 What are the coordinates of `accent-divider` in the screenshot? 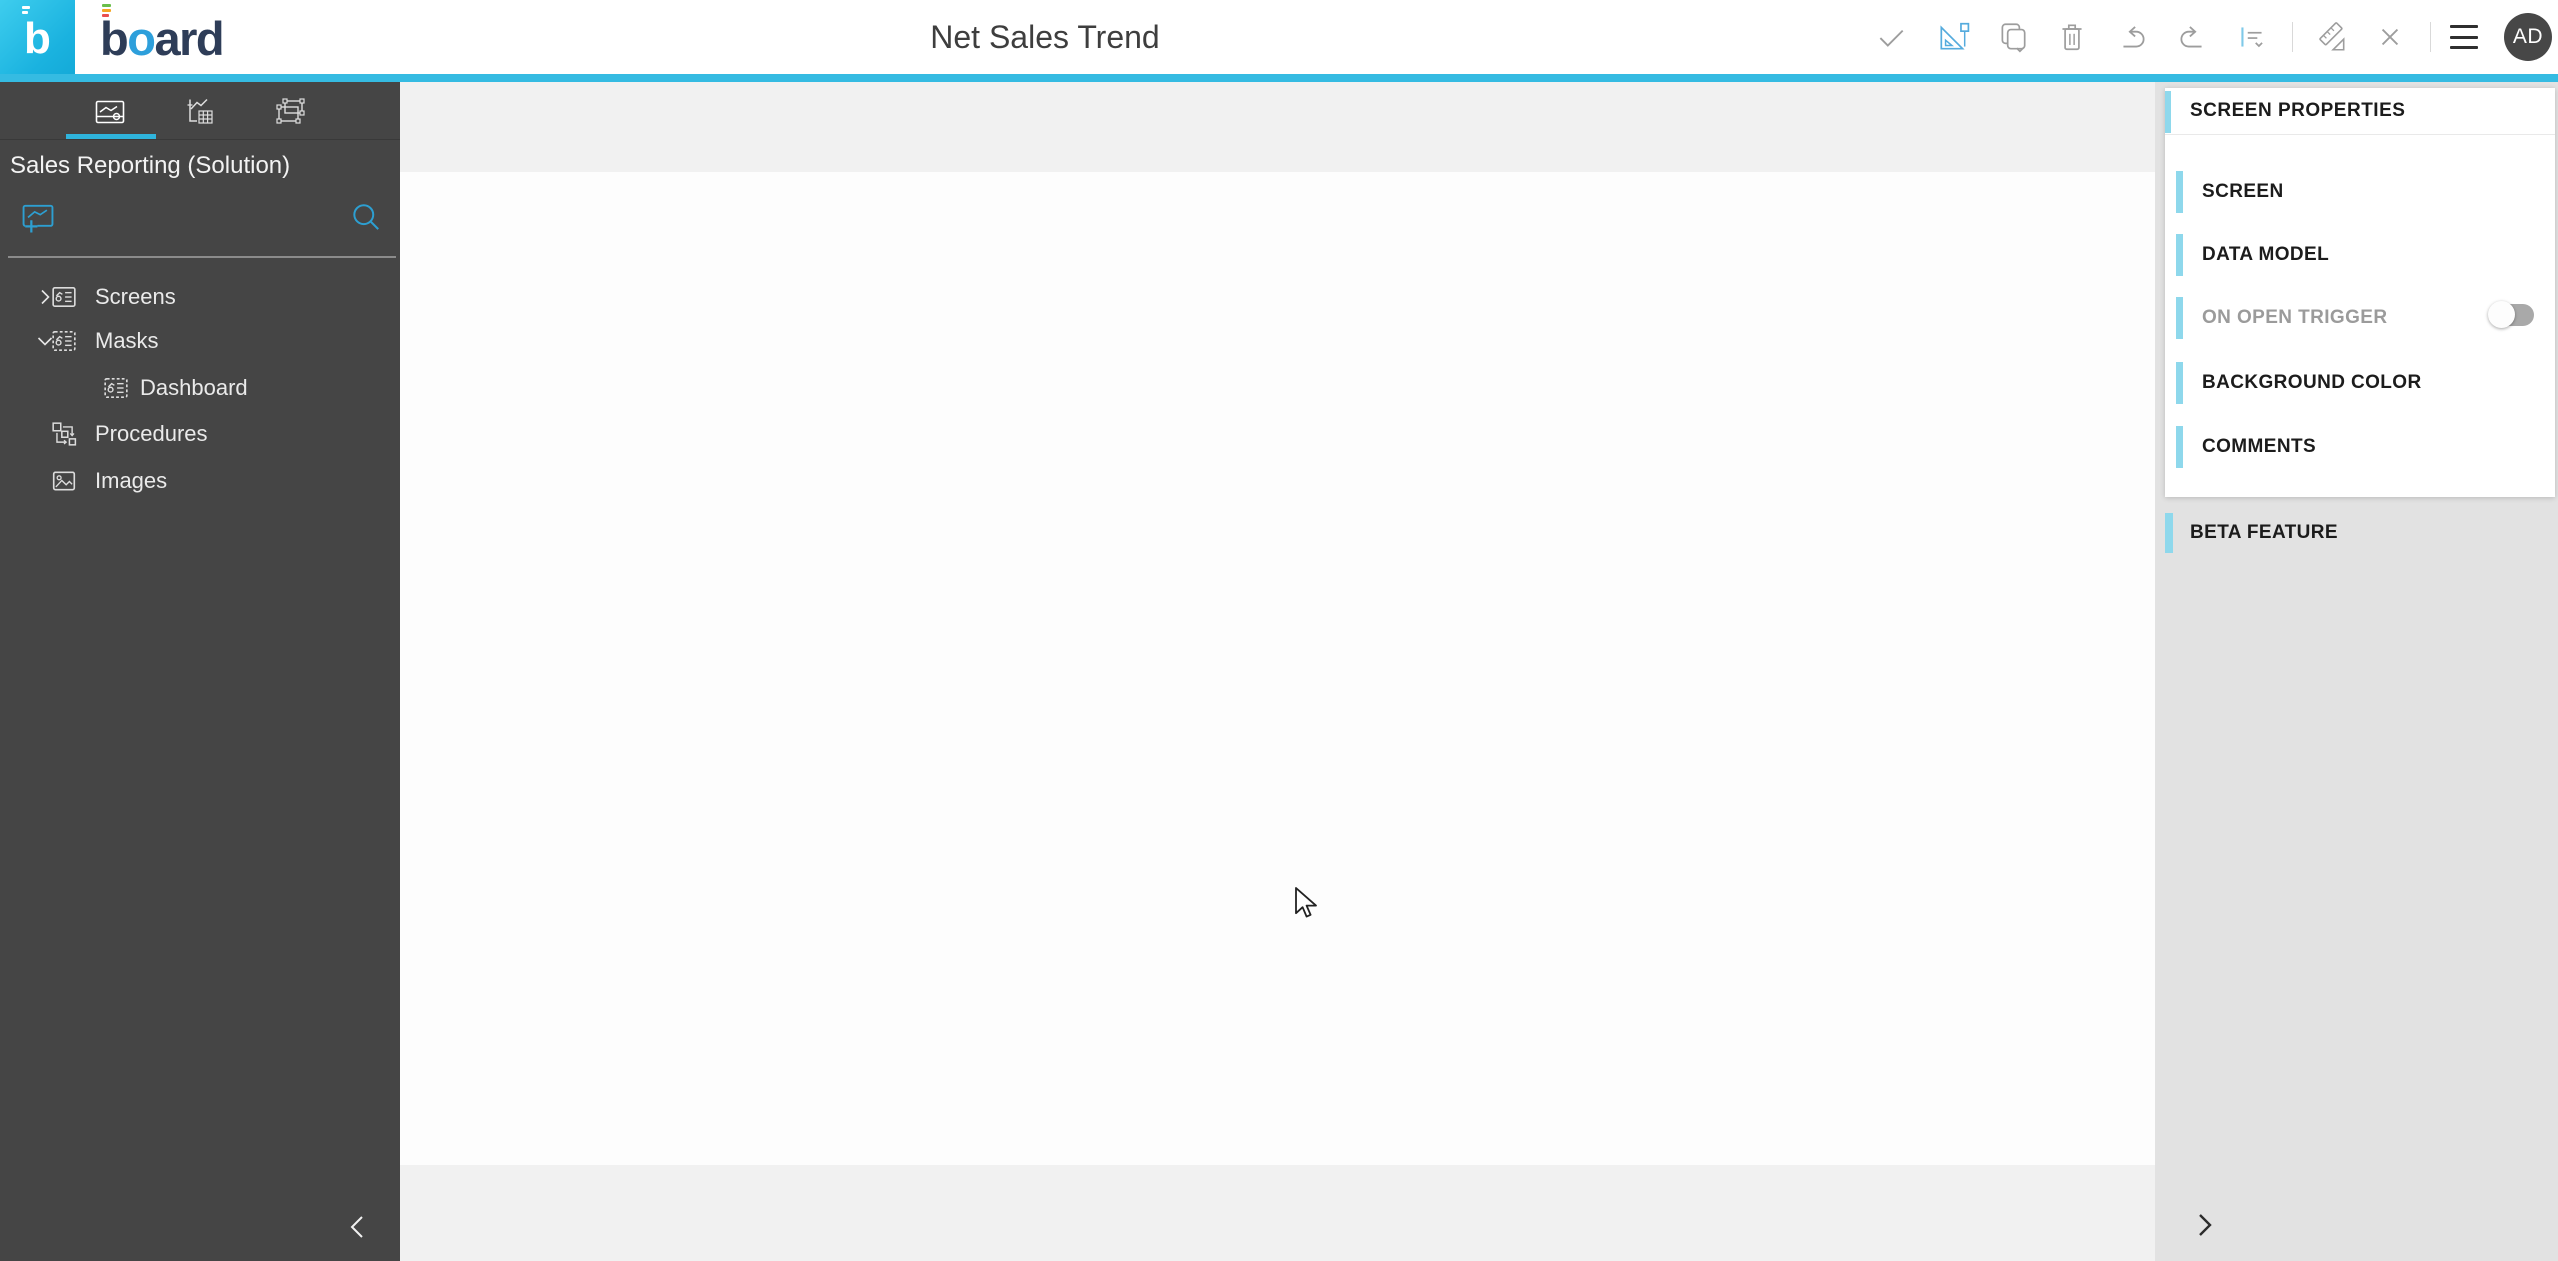 It's located at (1279, 78).